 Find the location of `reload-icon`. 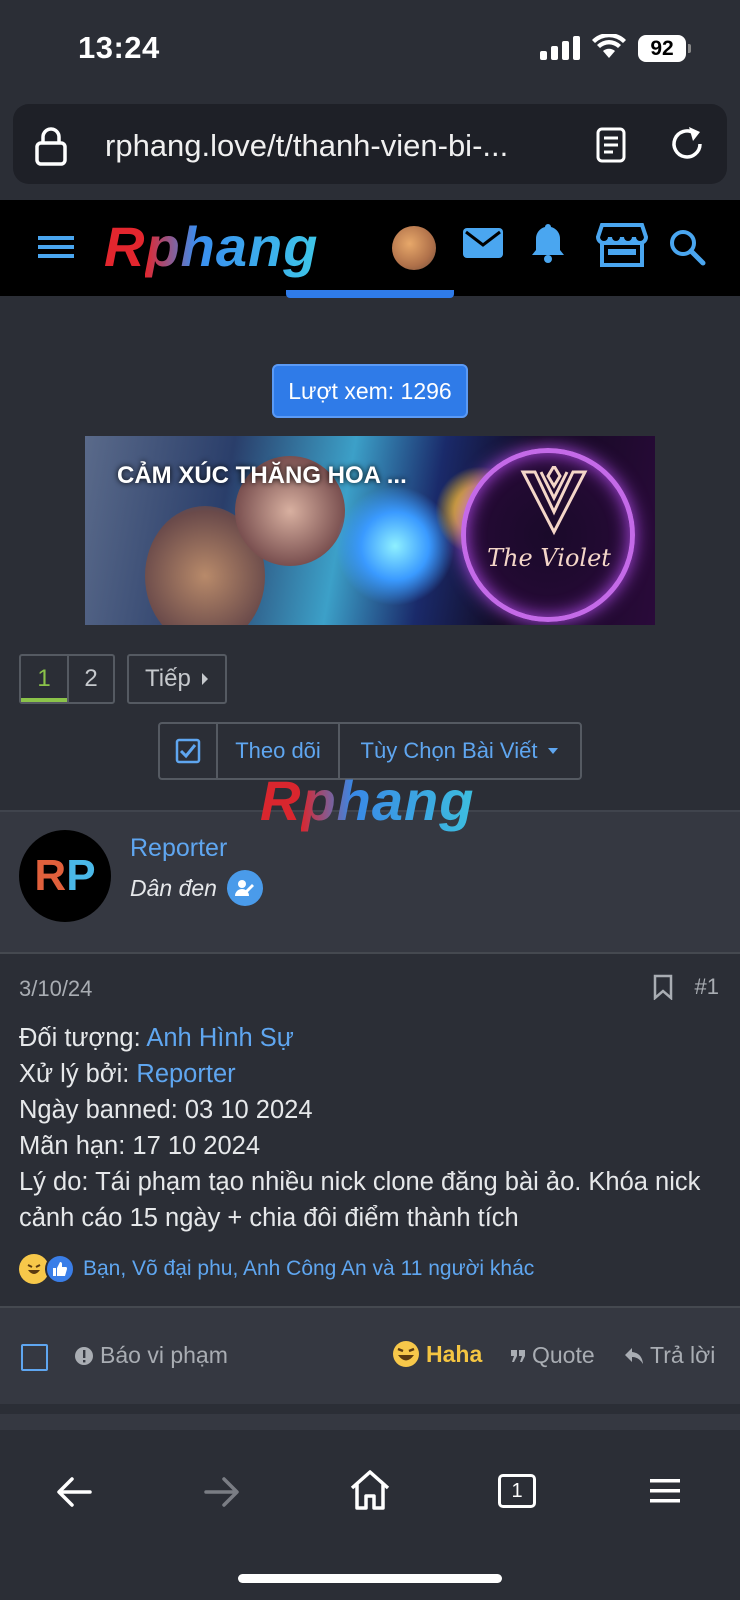

reload-icon is located at coordinates (687, 144).